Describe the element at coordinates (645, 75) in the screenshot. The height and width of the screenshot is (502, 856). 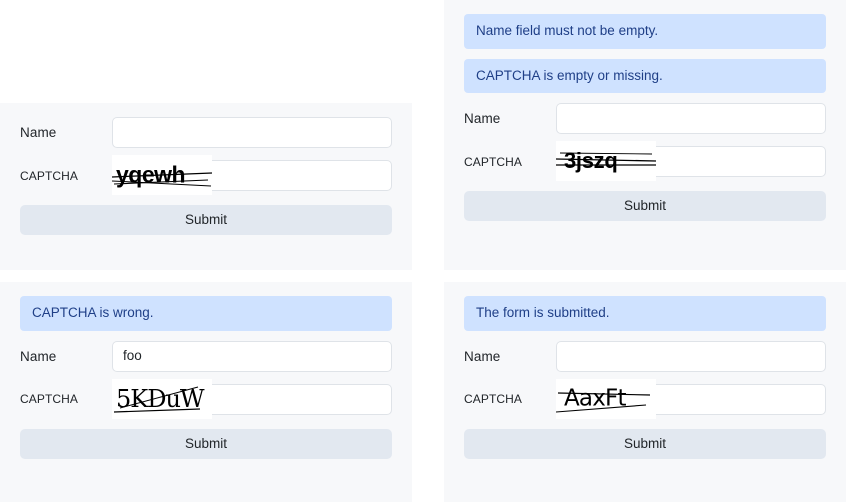
I see `alert-message: CAPTCHA is empty or missing.` at that location.